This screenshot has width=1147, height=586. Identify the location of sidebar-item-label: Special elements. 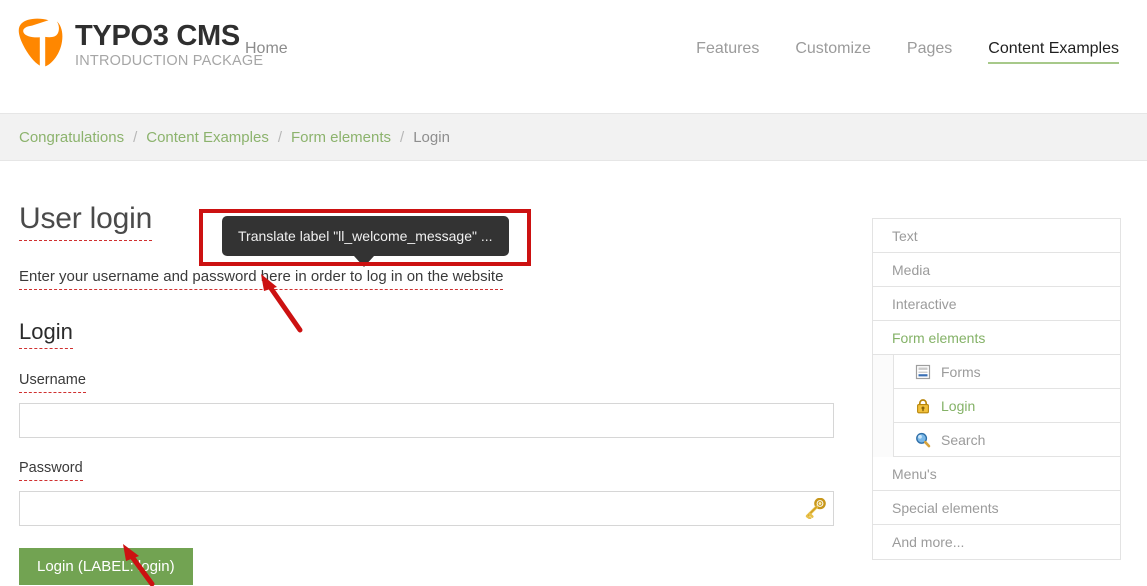
(945, 507).